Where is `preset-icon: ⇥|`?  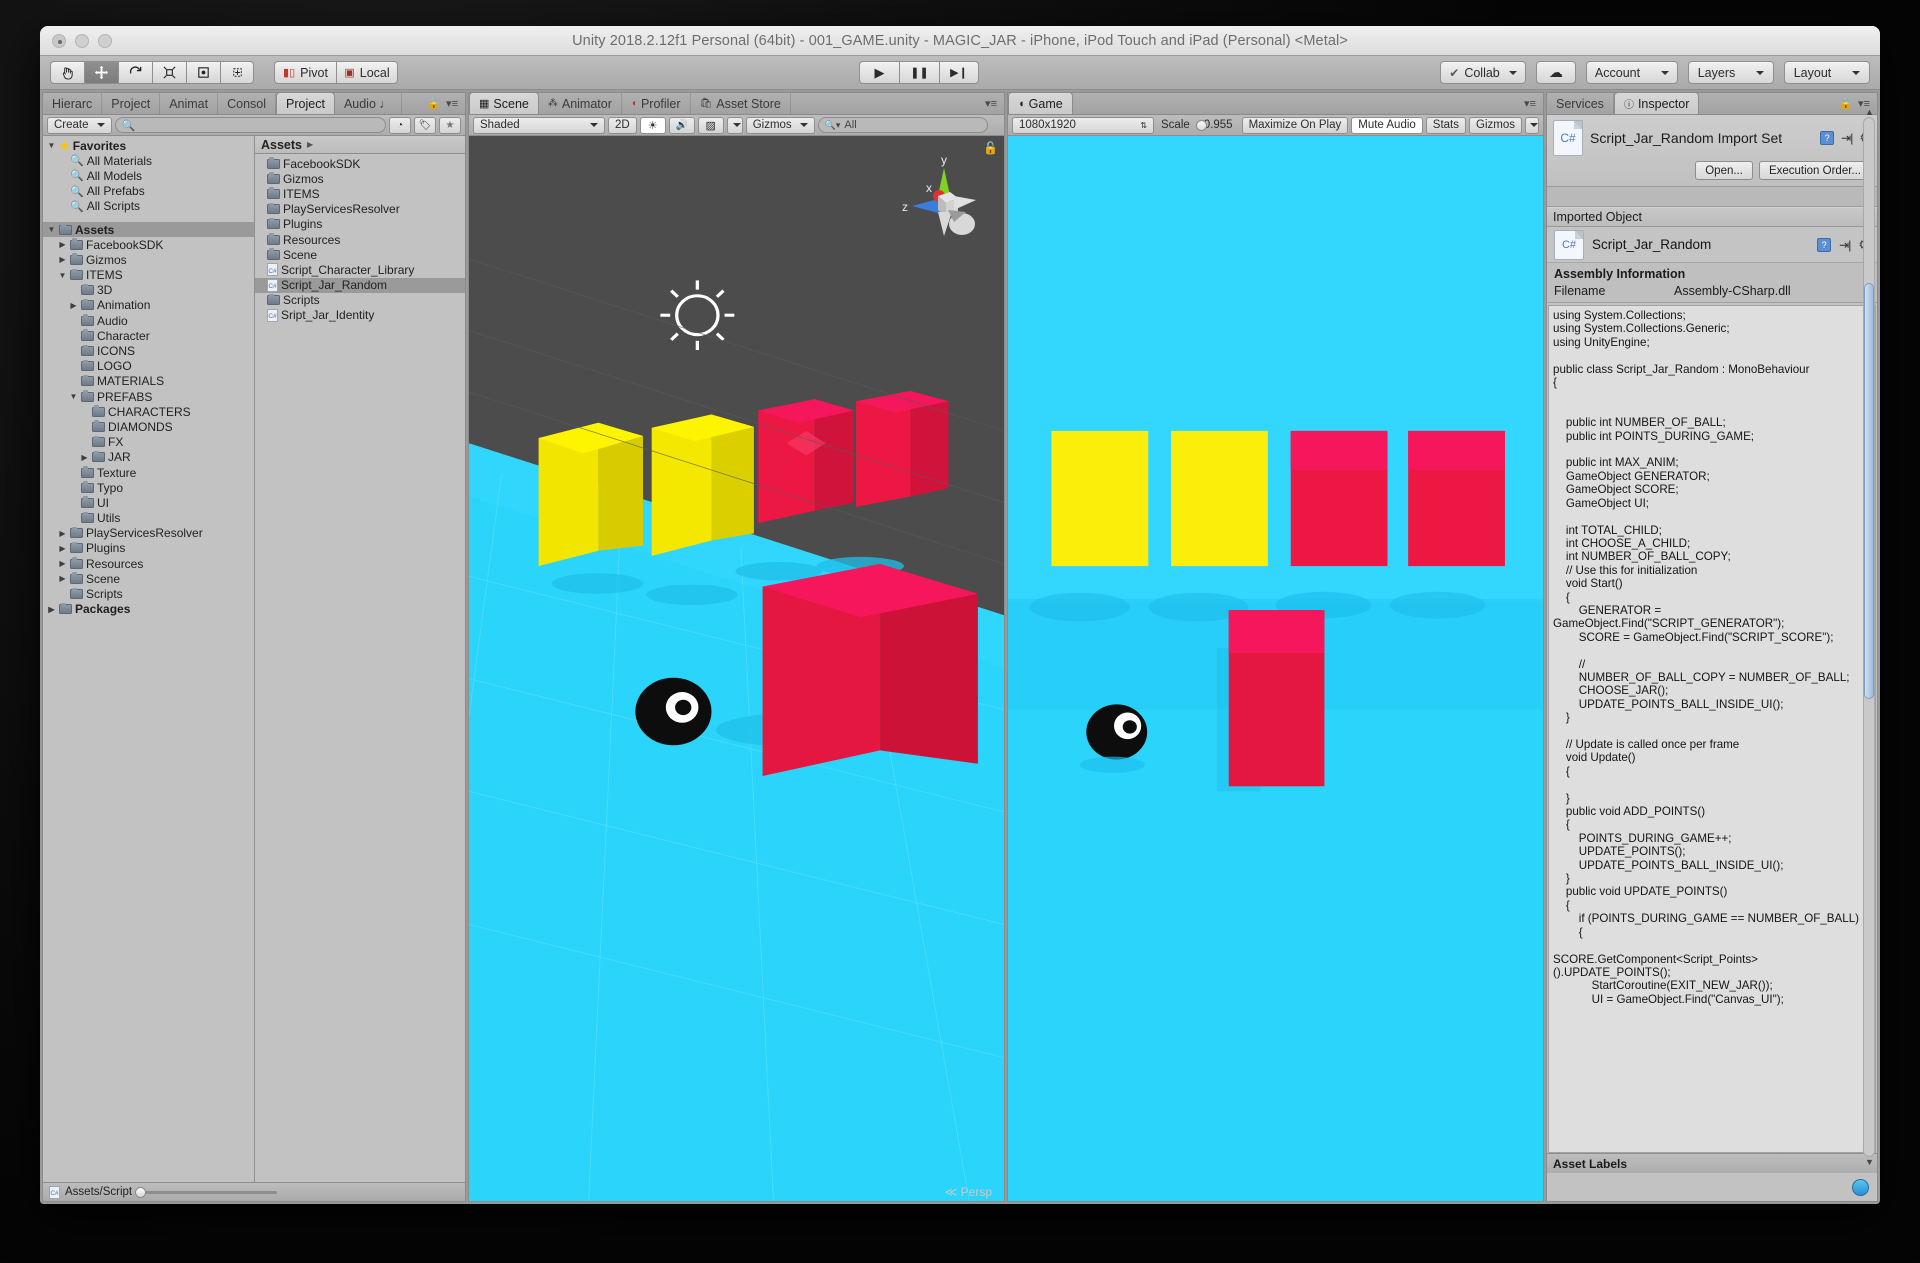
preset-icon: ⇥| is located at coordinates (1847, 138).